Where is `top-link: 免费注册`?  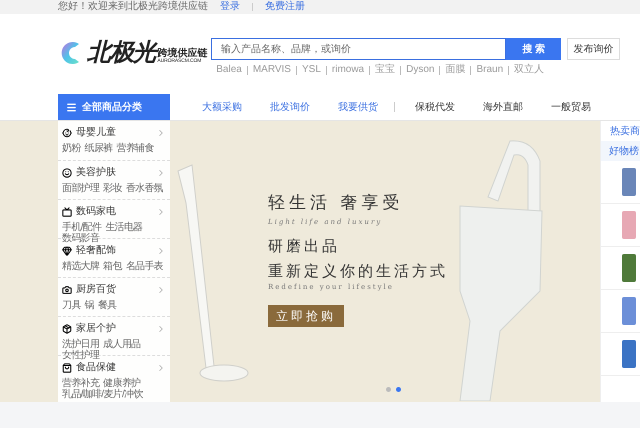
top-link: 免费注册 is located at coordinates (285, 7).